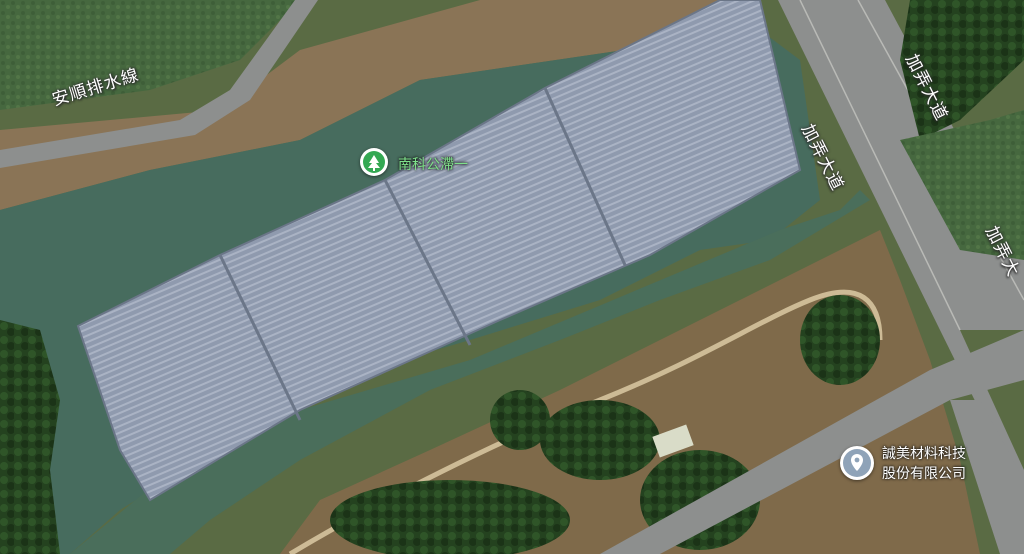  What do you see at coordinates (433, 164) in the screenshot?
I see `park-poi-label: 南科公滯一` at bounding box center [433, 164].